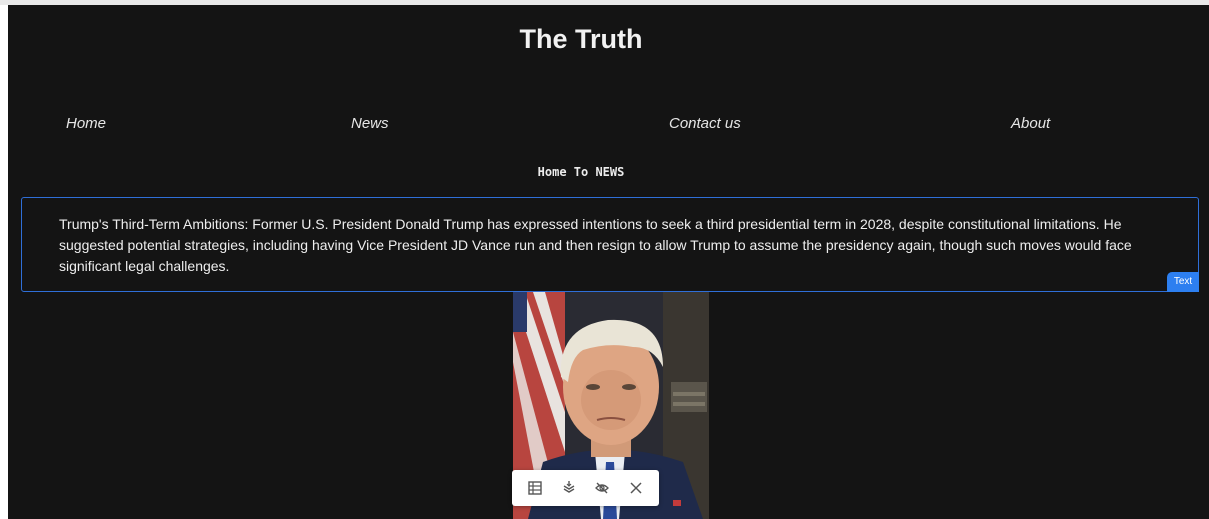  Describe the element at coordinates (581, 172) in the screenshot. I see `section-heading: Home To NEWS` at that location.